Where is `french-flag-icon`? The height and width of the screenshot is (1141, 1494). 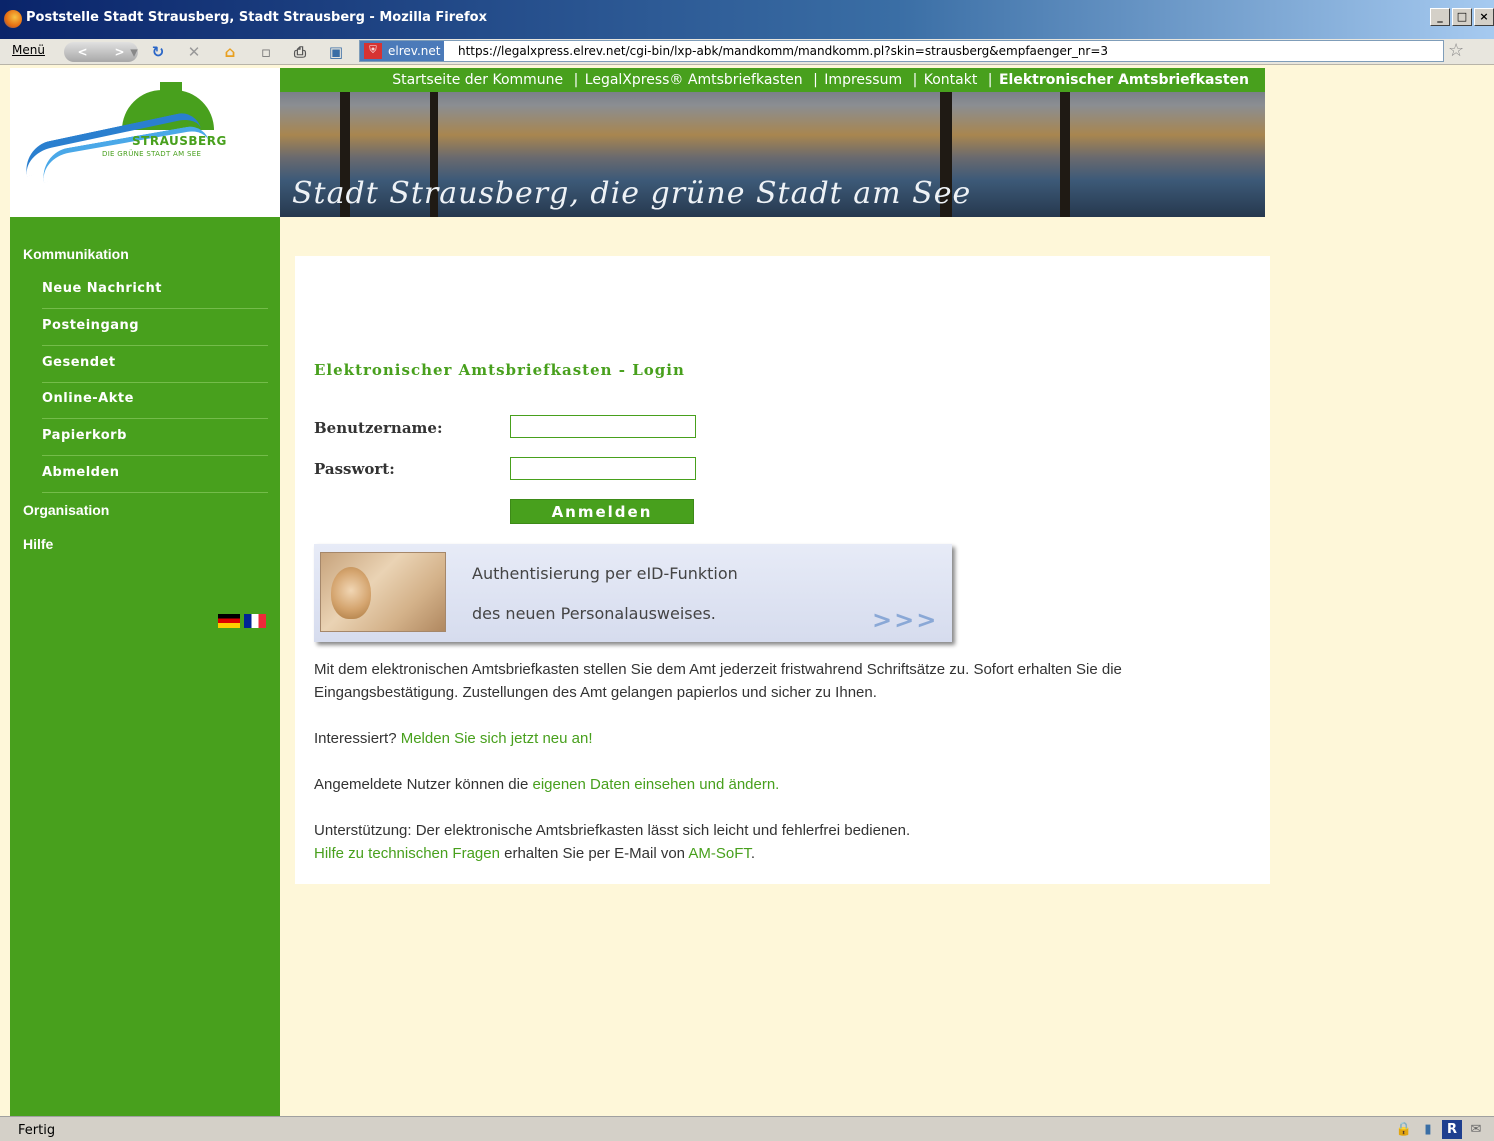
french-flag-icon is located at coordinates (255, 621).